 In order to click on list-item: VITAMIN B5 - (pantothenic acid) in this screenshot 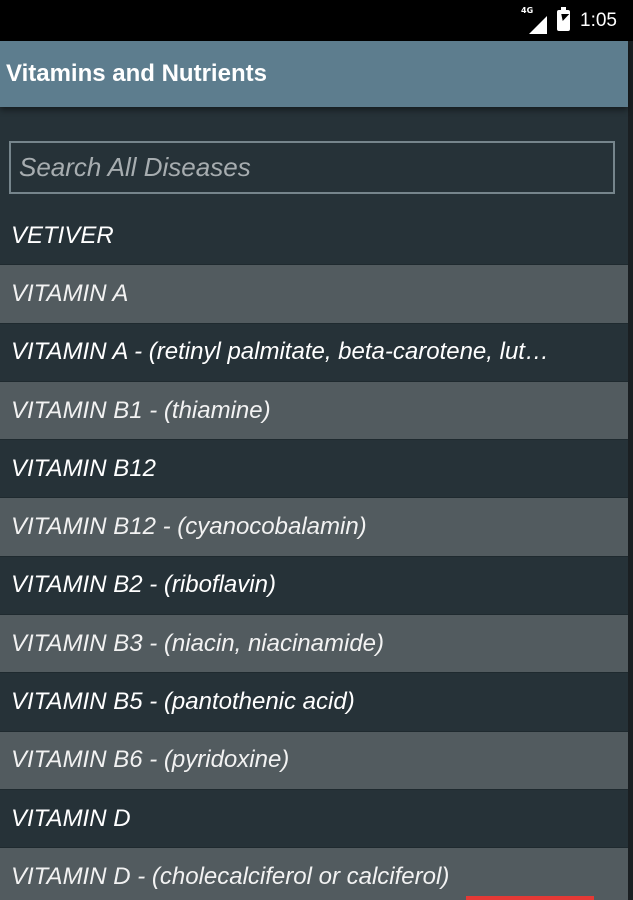, I will do `click(314, 702)`.